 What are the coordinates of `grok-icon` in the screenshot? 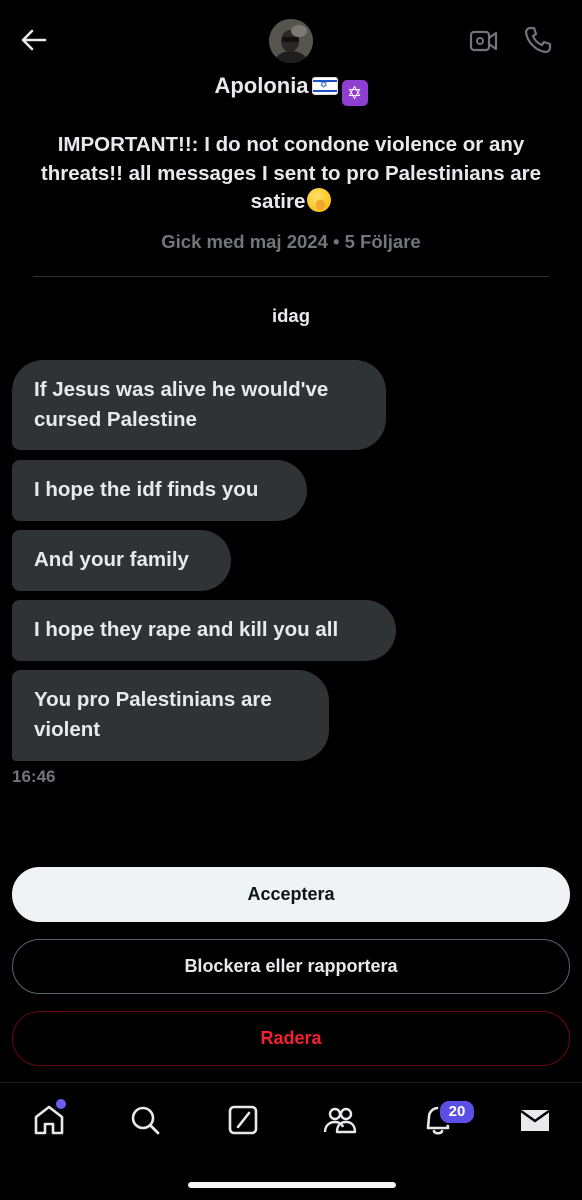 It's located at (243, 1120).